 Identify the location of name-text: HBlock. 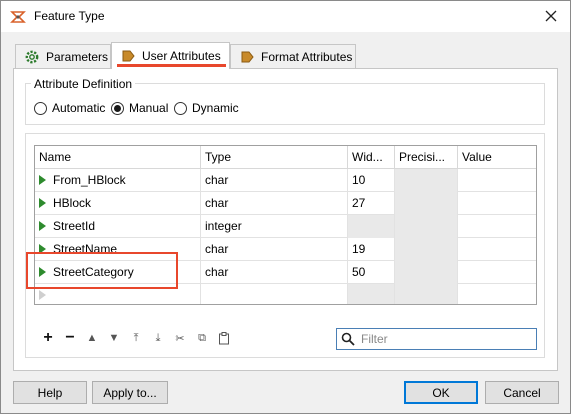
(72, 203).